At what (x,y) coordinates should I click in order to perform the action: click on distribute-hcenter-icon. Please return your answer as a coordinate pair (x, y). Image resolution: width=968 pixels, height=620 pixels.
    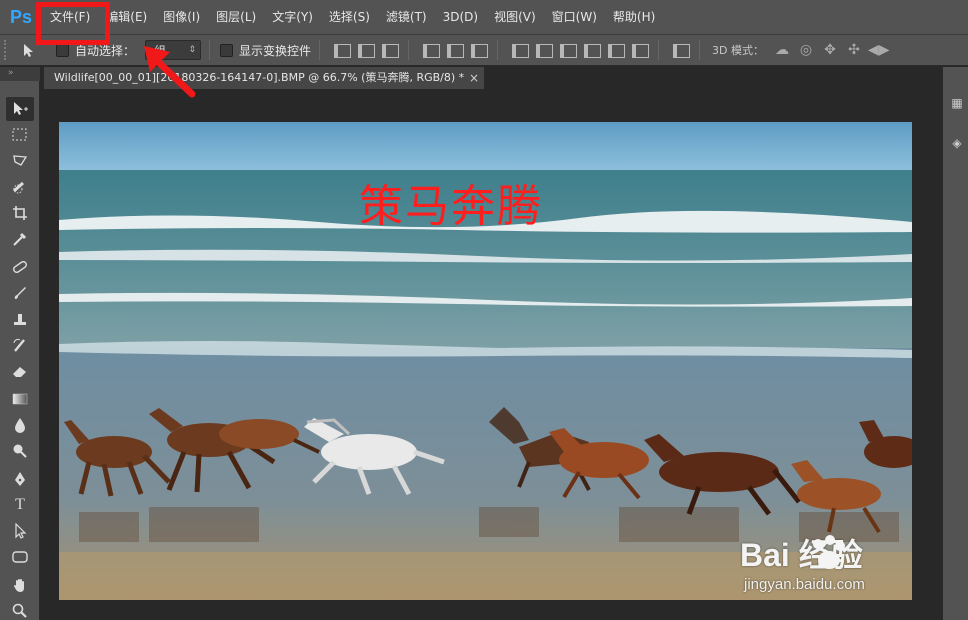
    Looking at the image, I should click on (615, 50).